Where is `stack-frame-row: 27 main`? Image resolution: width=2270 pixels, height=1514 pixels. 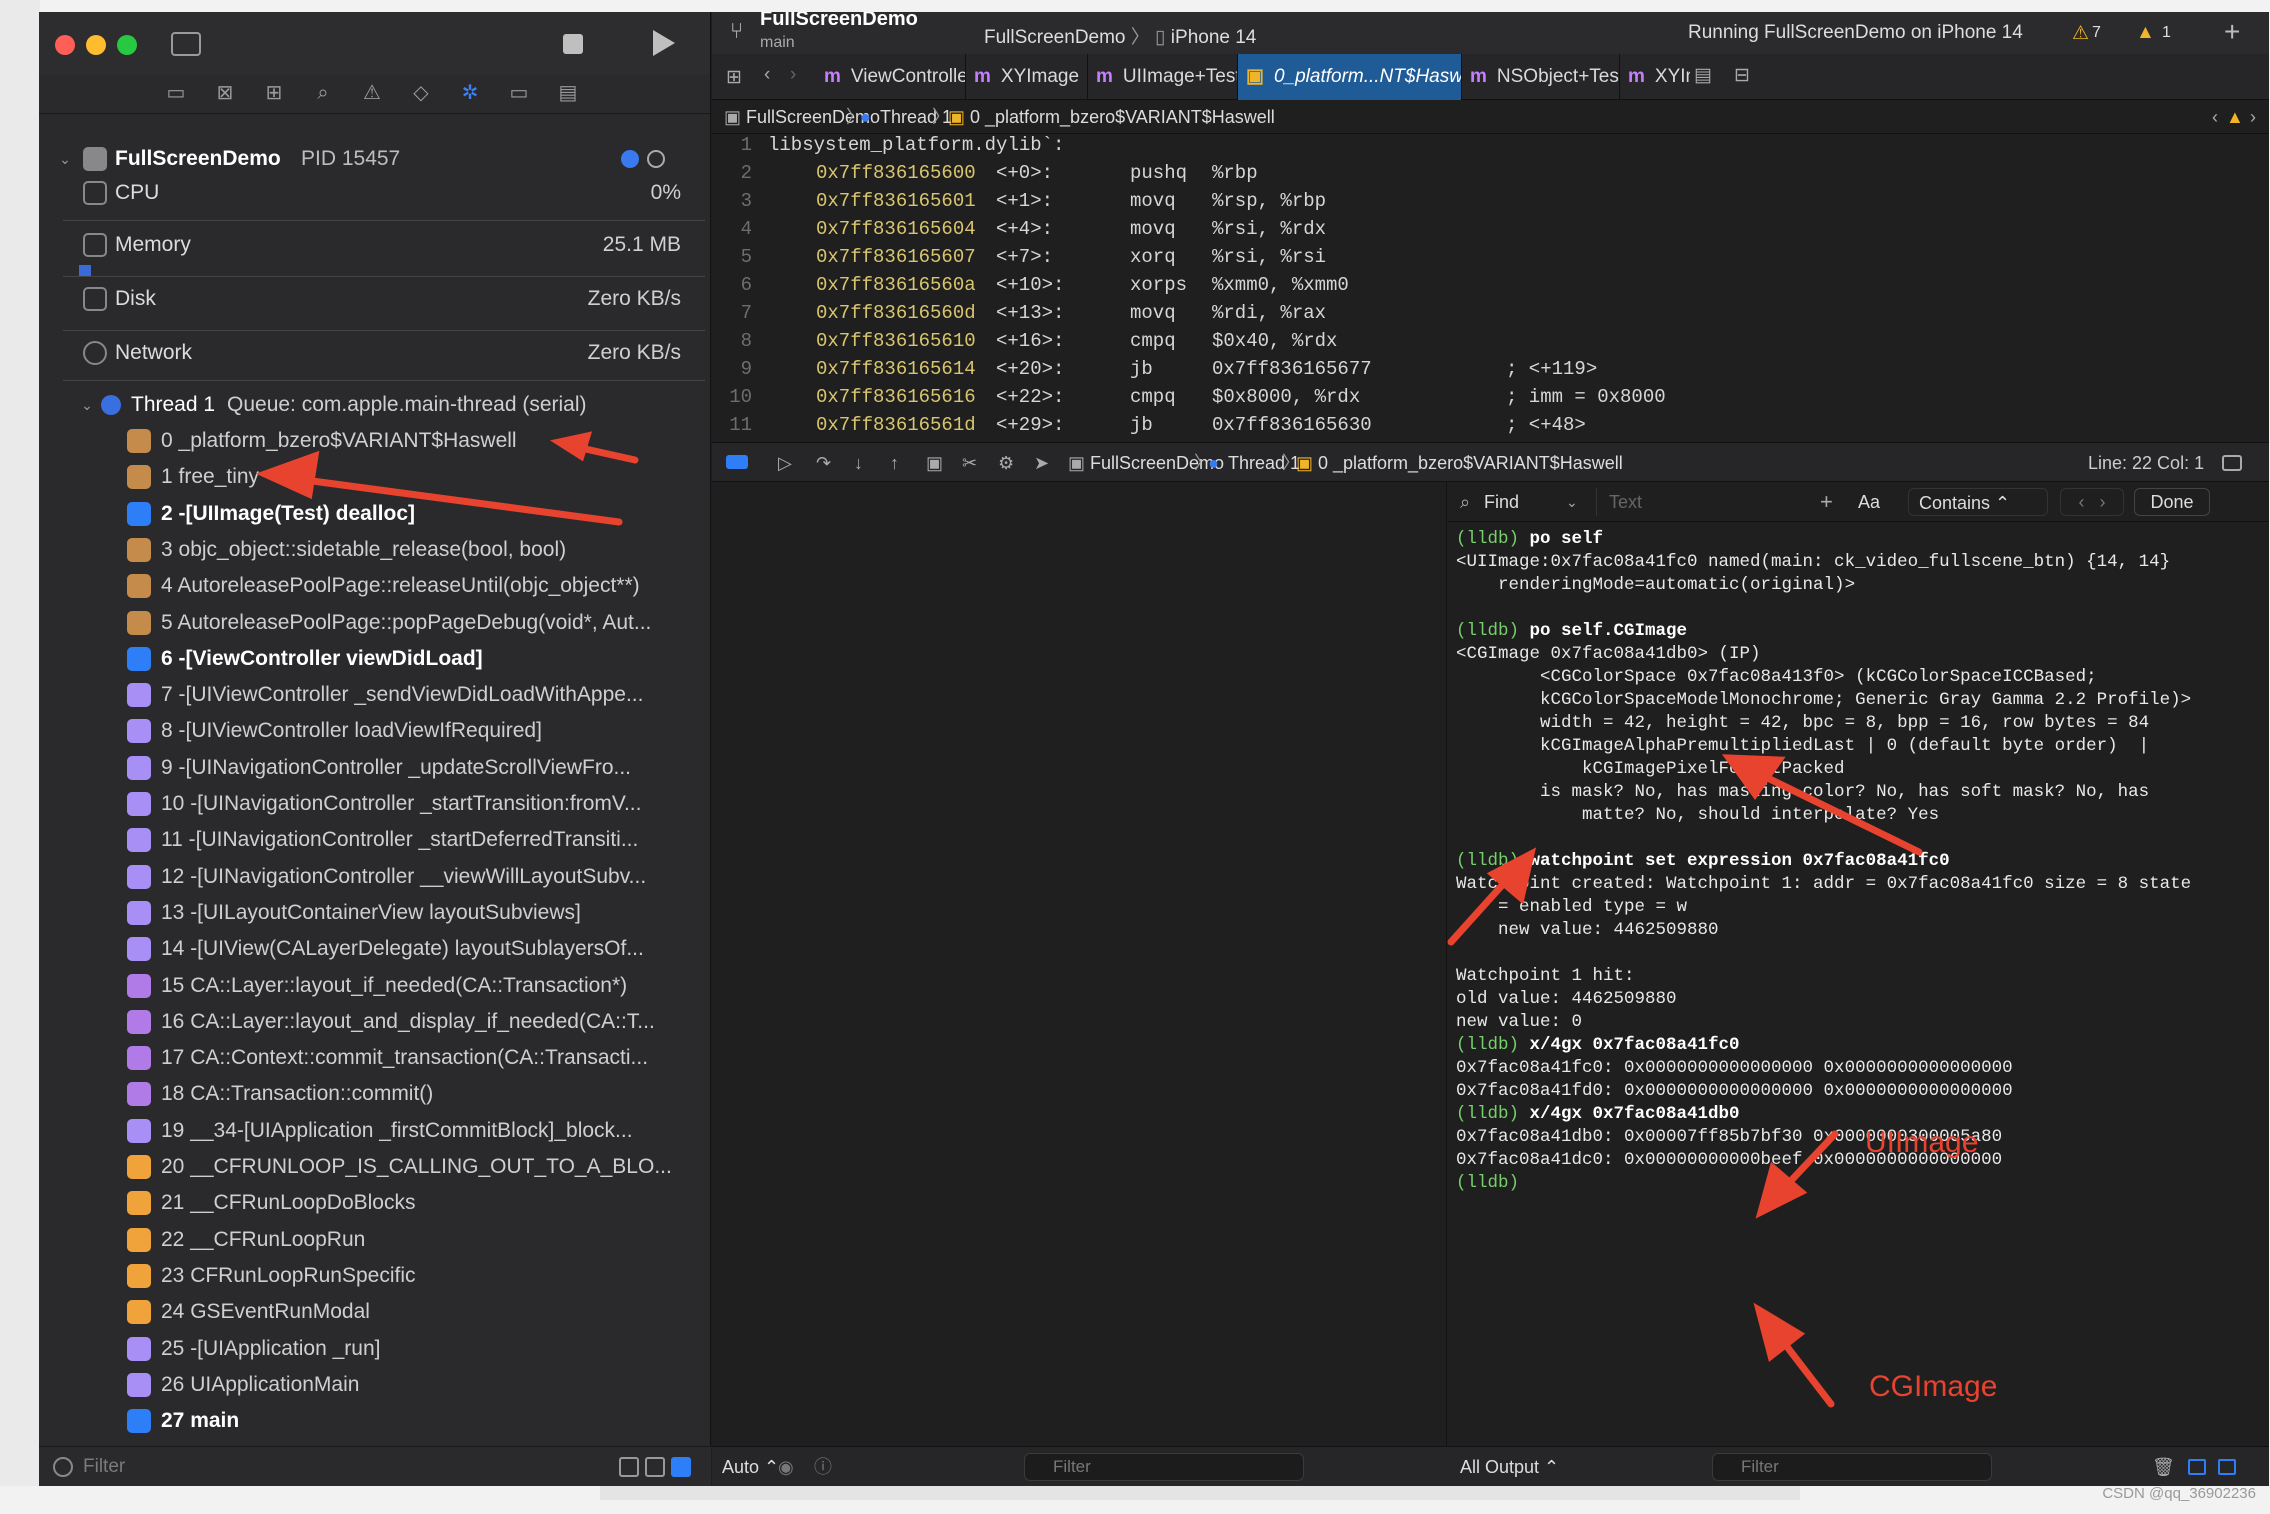
stack-frame-row: 27 main is located at coordinates (375, 1421).